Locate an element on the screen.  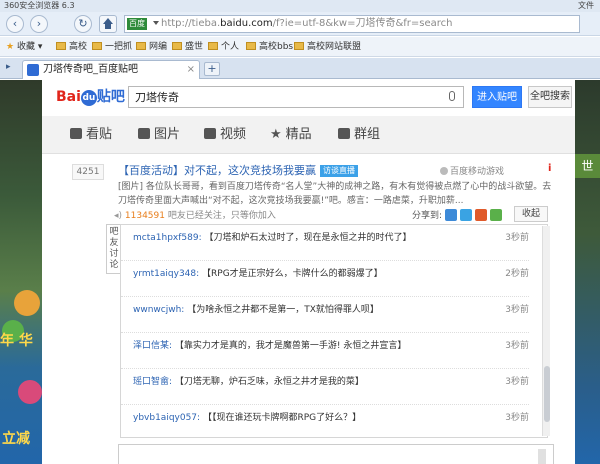
all-search-button: 全吧搜索 is located at coordinates (550, 97).